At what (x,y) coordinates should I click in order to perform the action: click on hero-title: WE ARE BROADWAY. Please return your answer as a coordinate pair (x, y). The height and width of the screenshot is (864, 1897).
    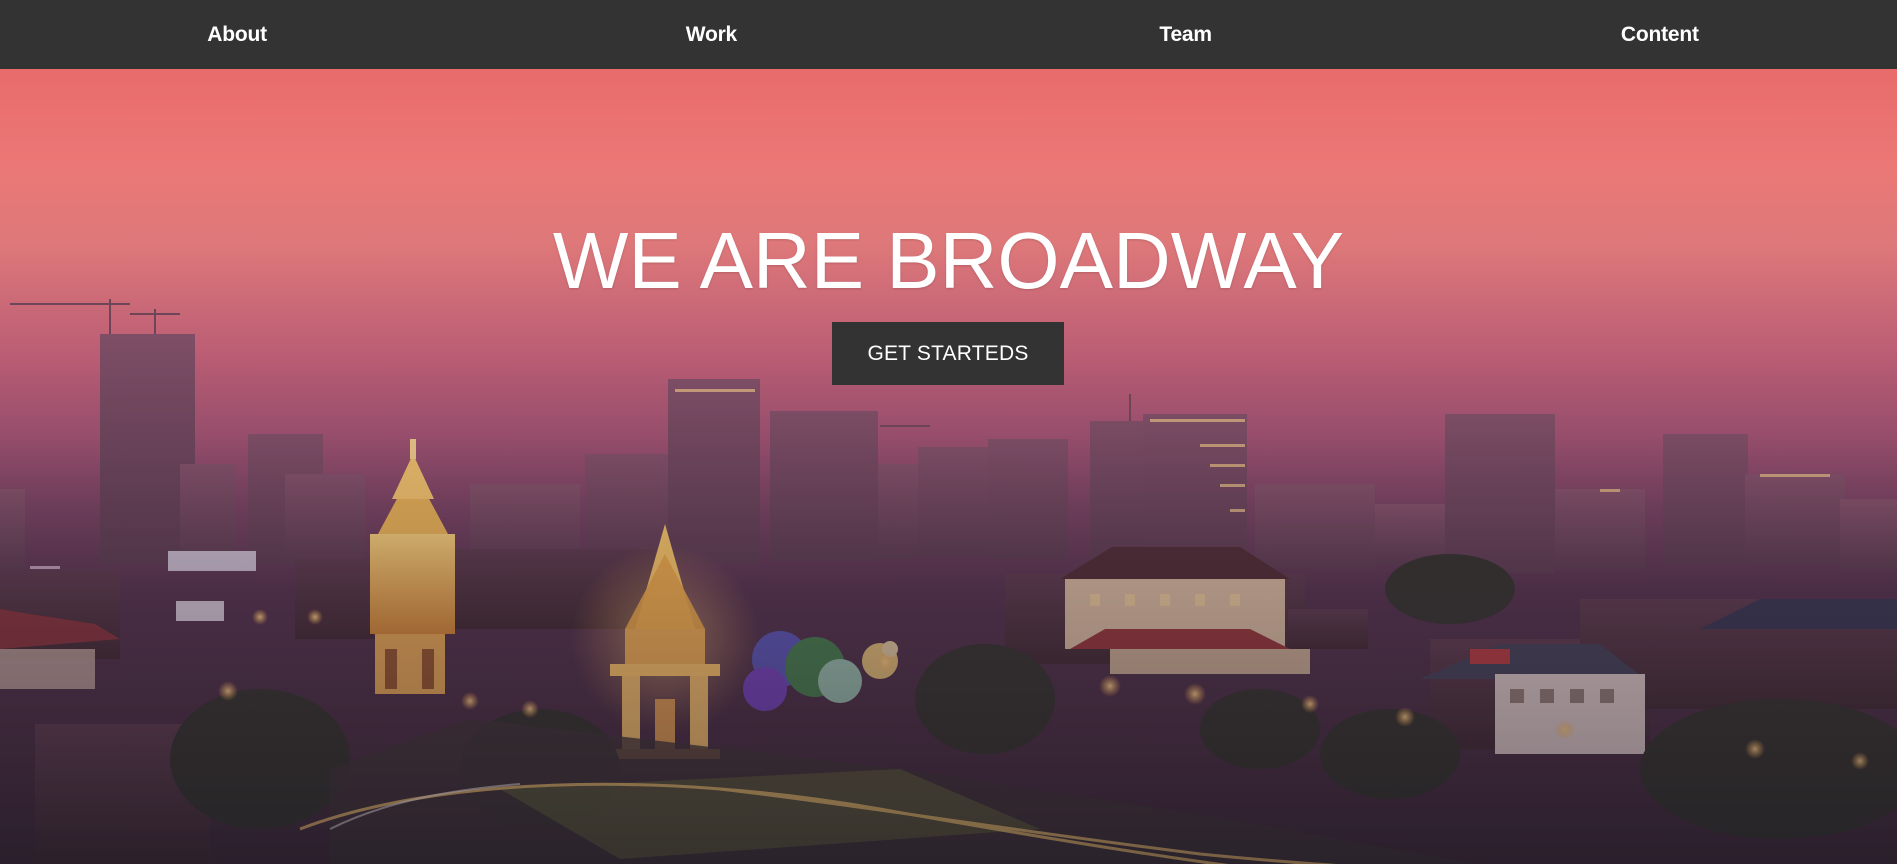
    Looking at the image, I should click on (948, 260).